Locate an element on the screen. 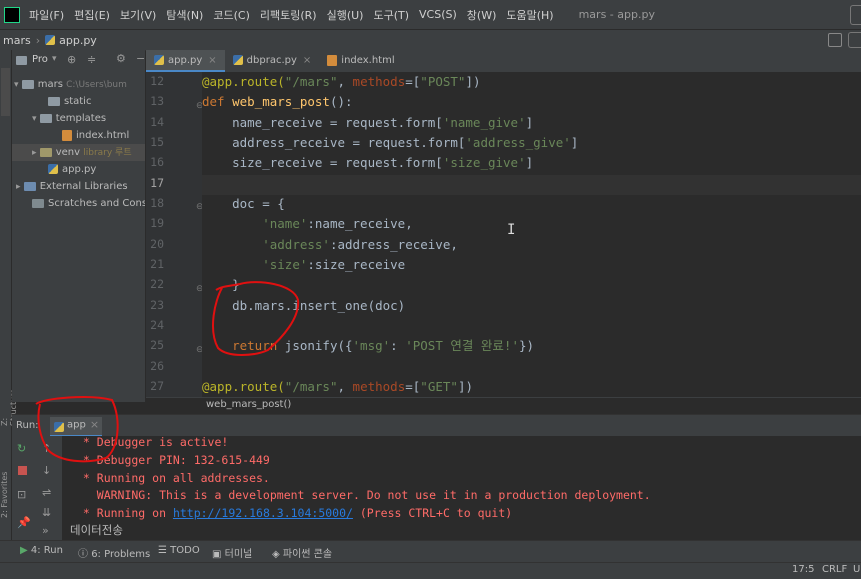 This screenshot has width=861, height=579. line-ending: CRLF is located at coordinates (834, 569).